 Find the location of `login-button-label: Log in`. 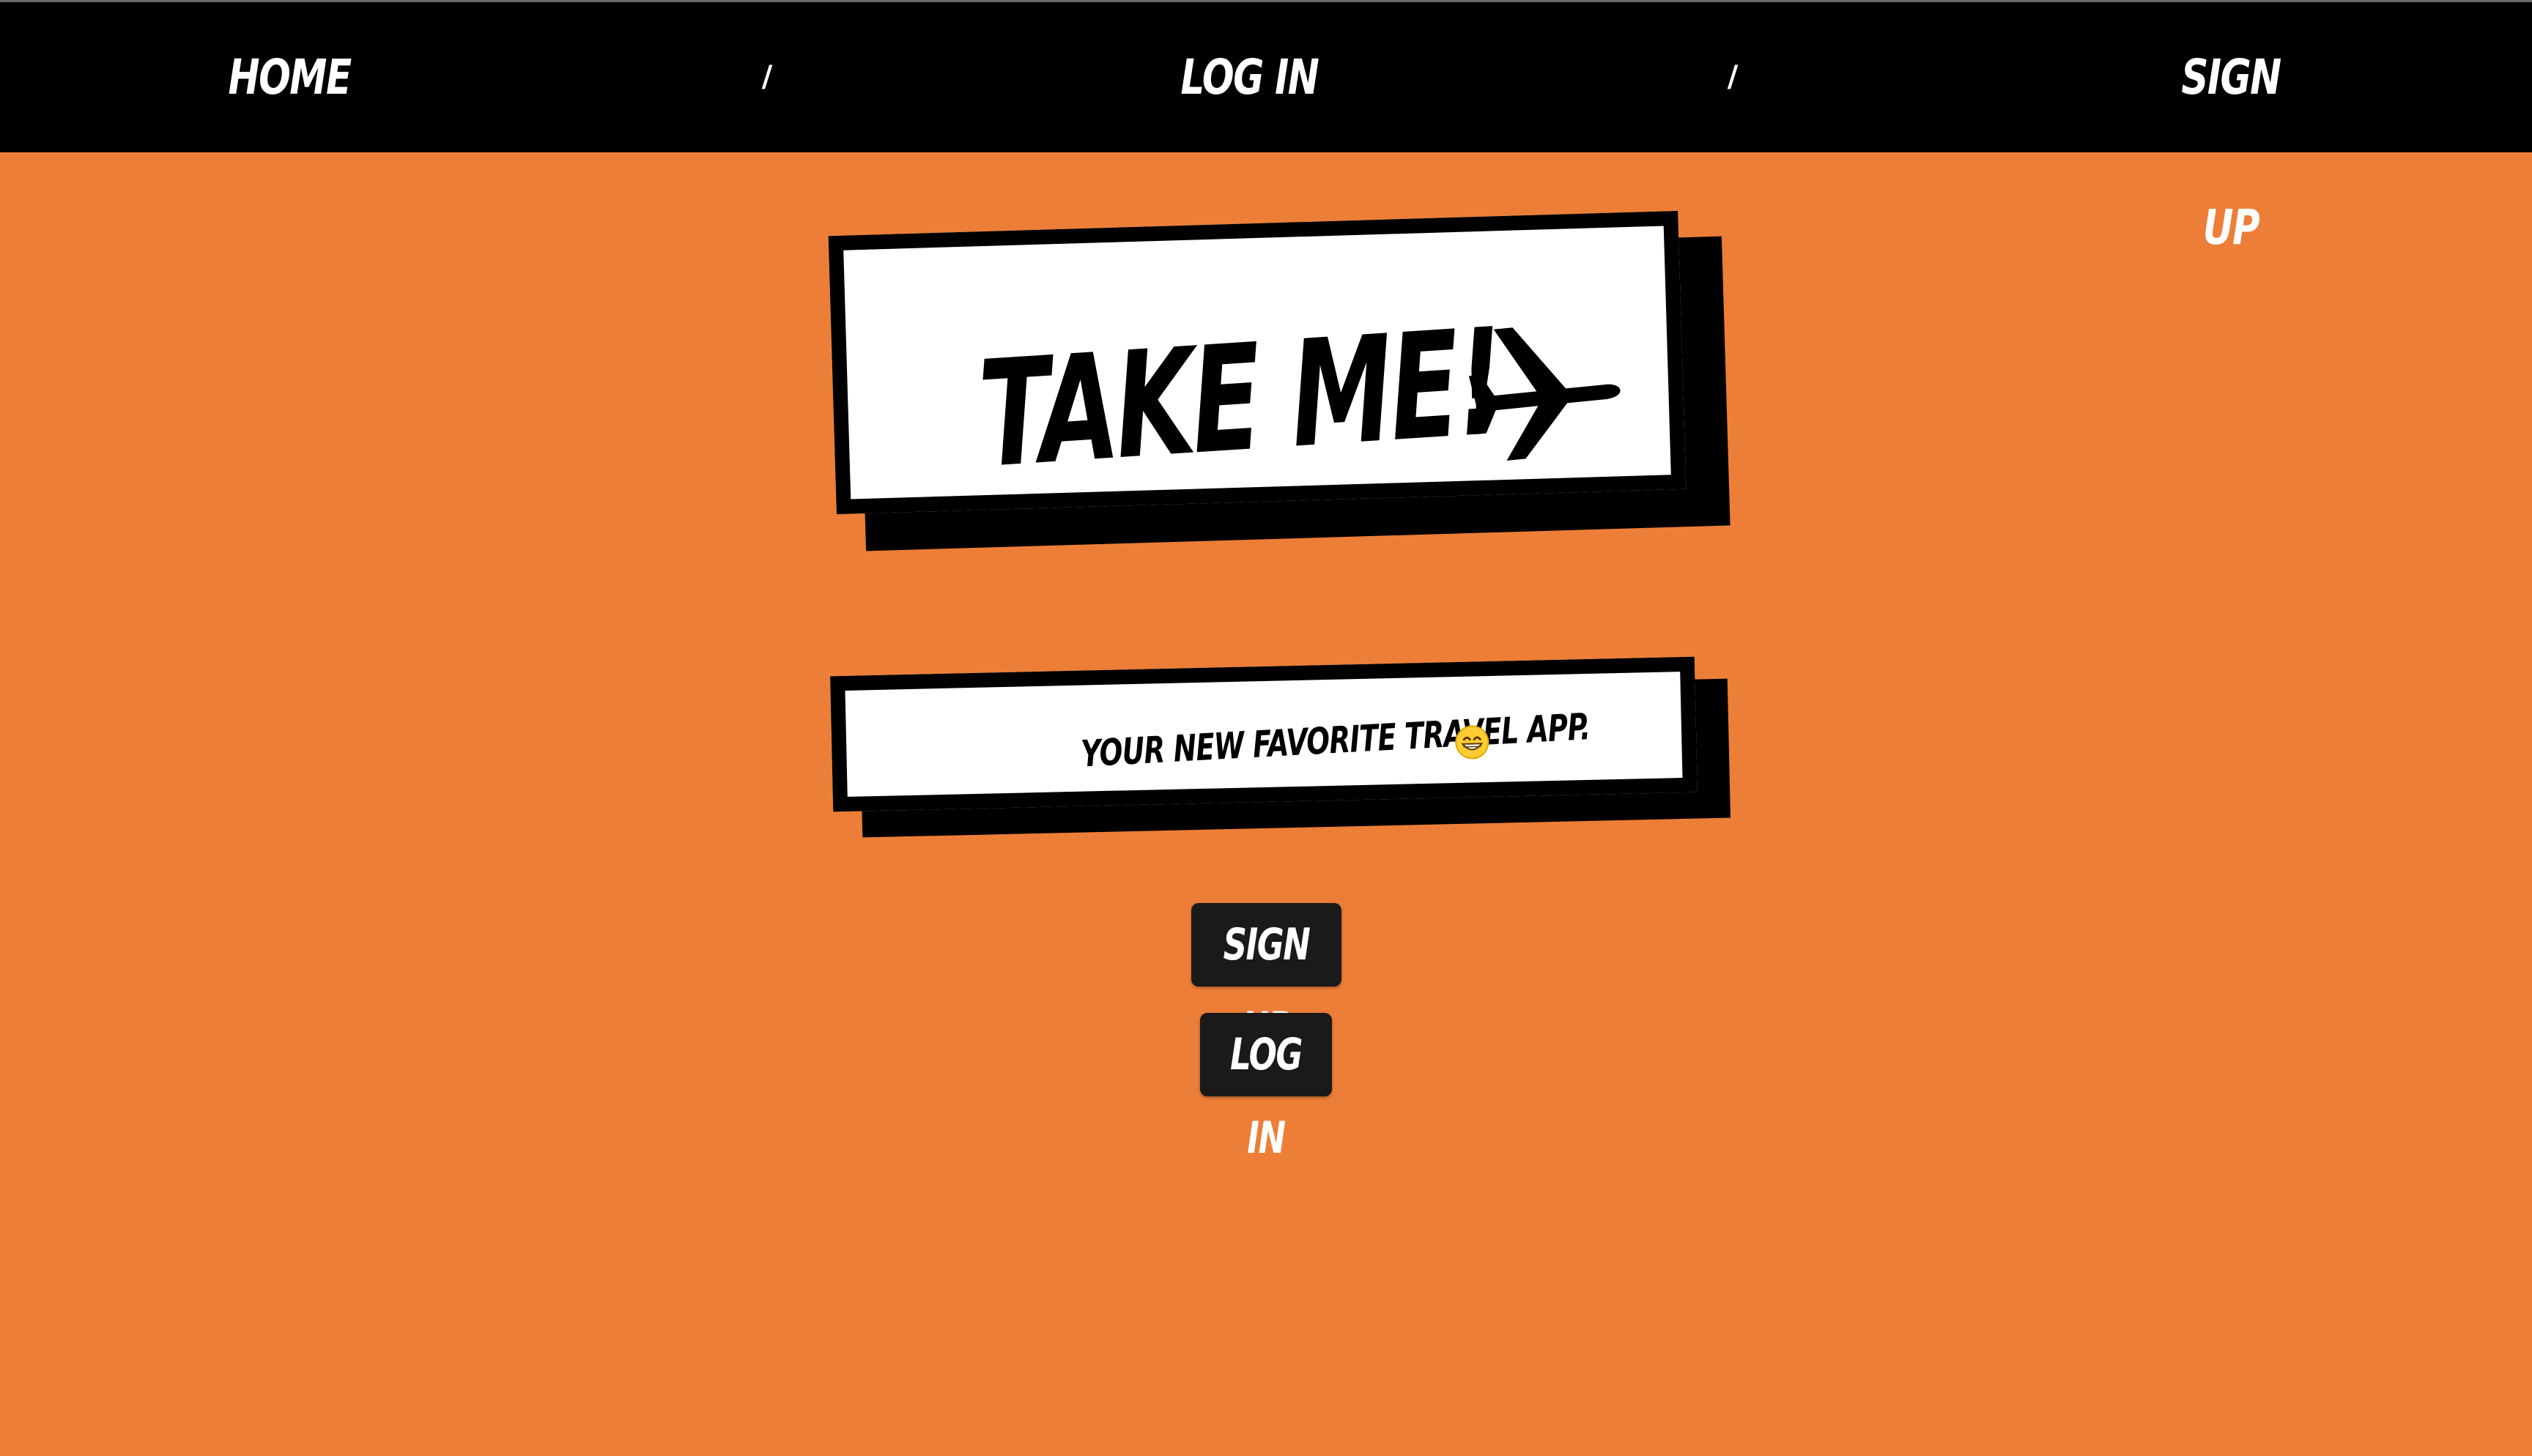

login-button-label: Log in is located at coordinates (1266, 1096).